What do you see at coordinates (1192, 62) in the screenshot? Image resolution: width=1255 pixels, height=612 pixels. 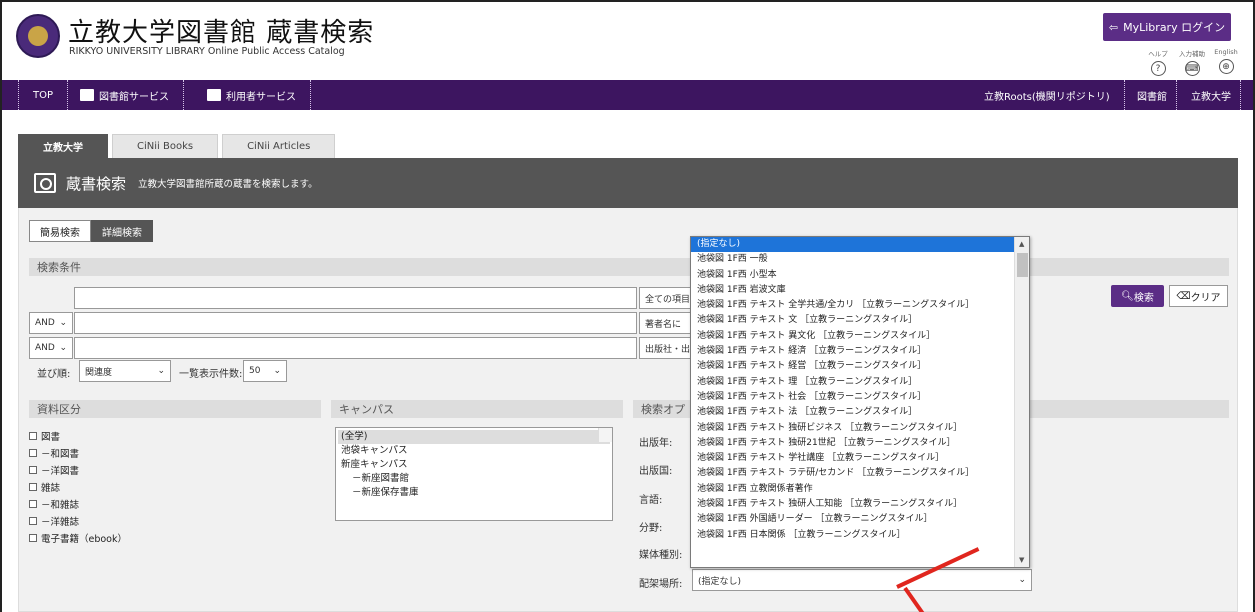 I see `input-assist-link: 入力補助 ⌨` at bounding box center [1192, 62].